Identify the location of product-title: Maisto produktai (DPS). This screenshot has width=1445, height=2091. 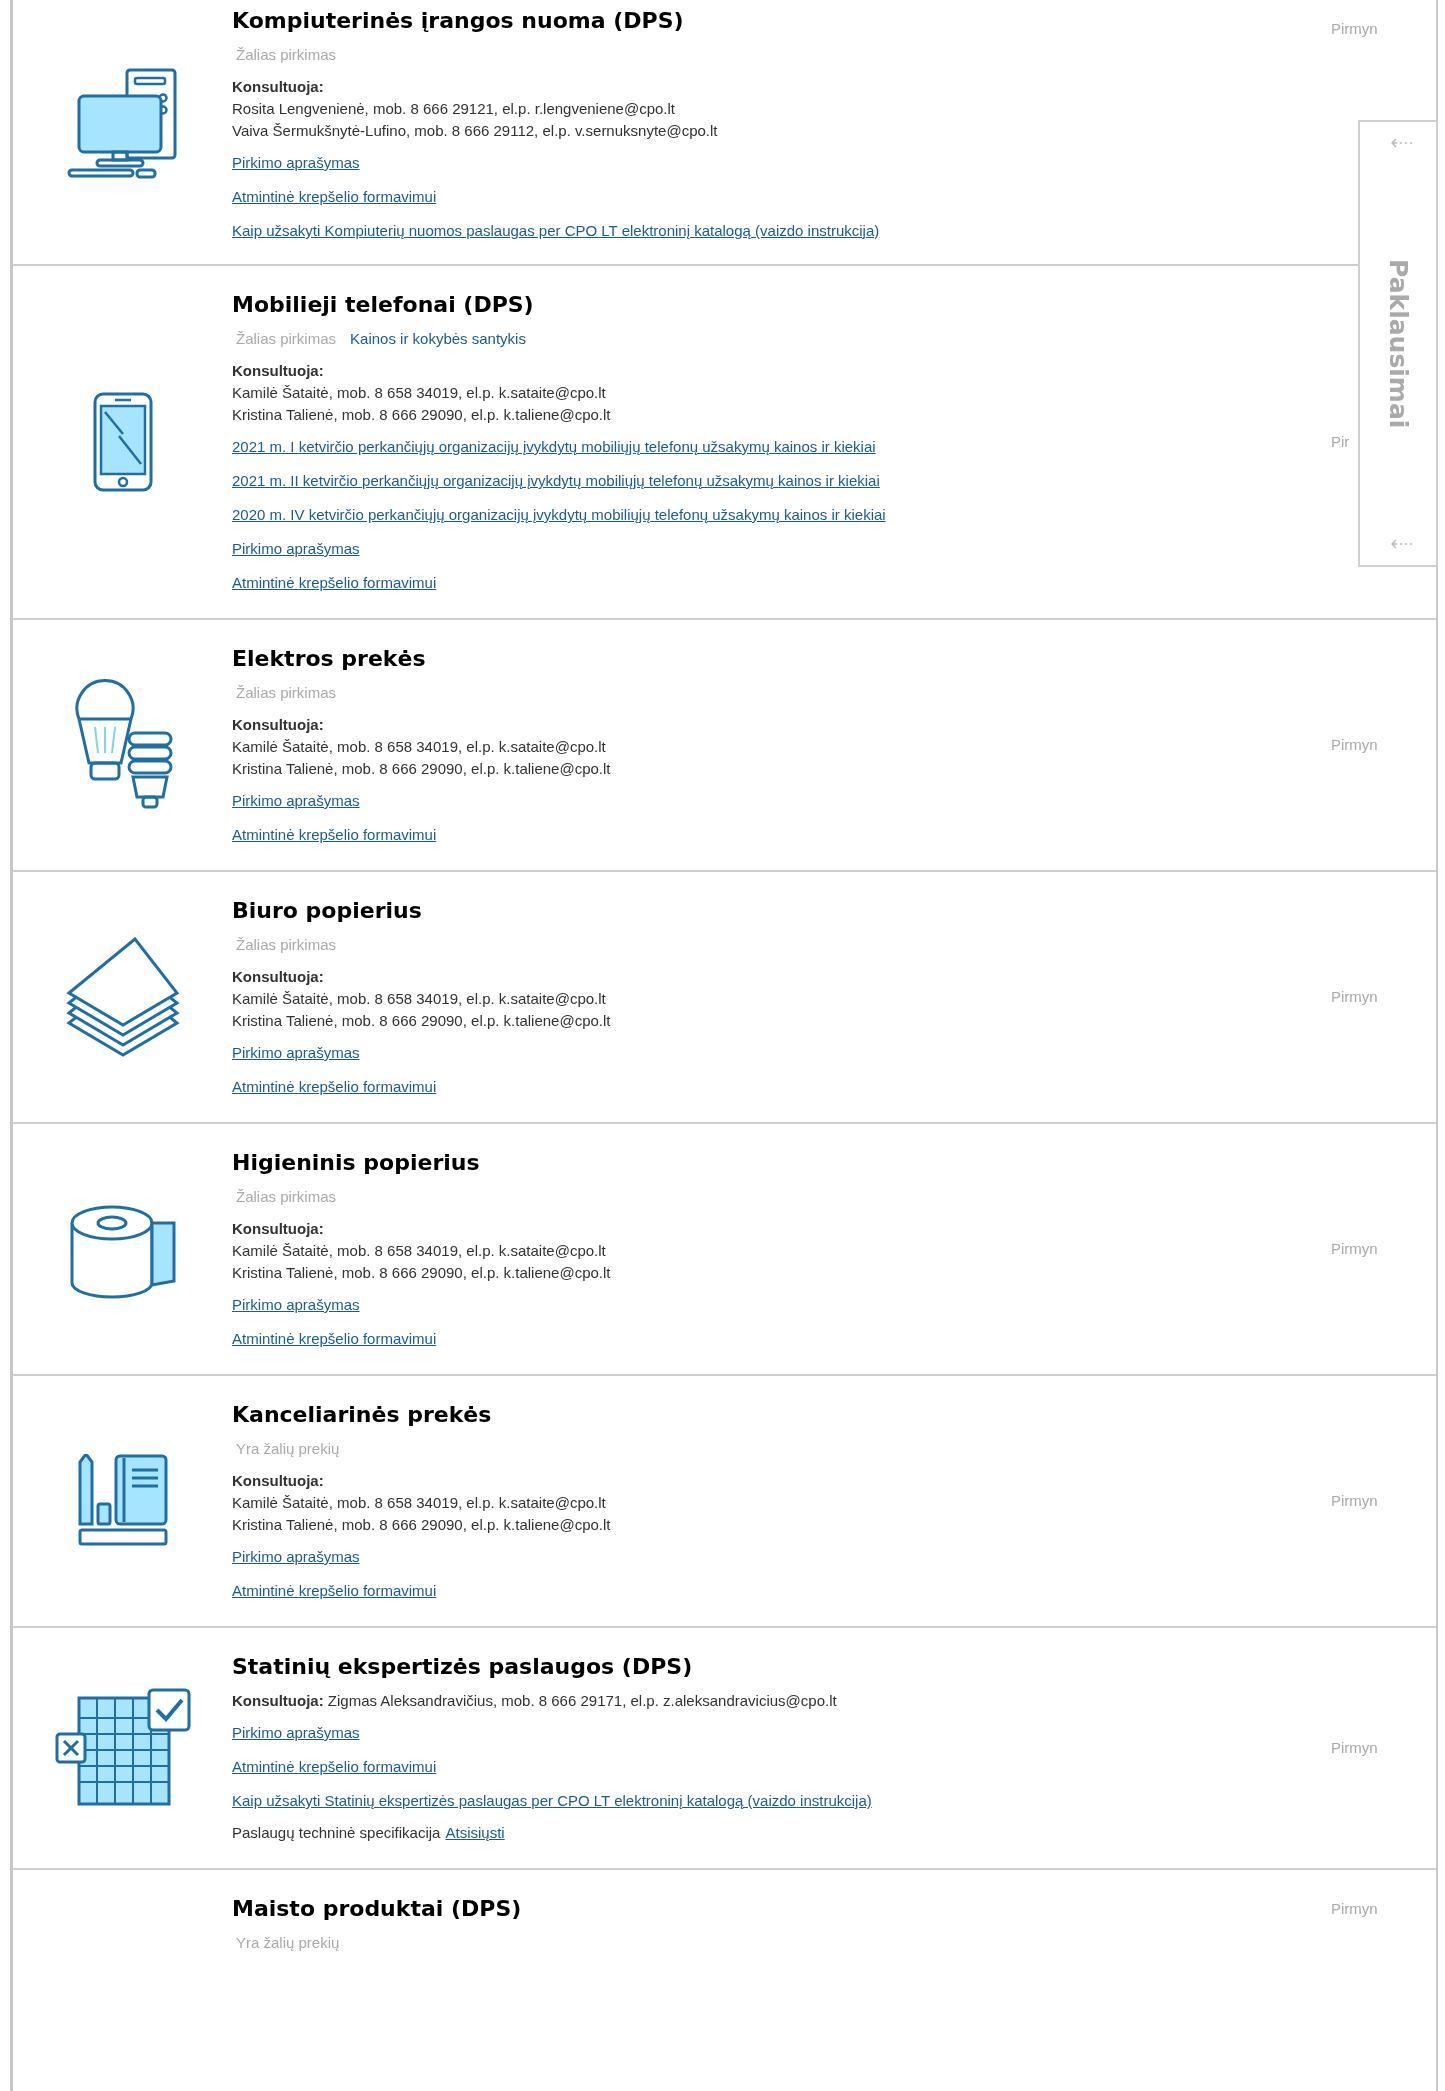
(377, 1909).